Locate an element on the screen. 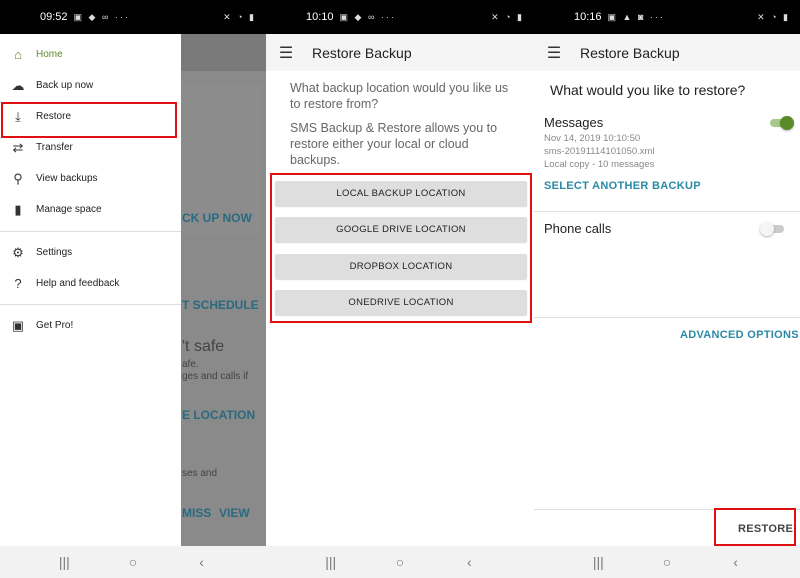 Image resolution: width=800 pixels, height=578 pixels. restore-question: What would you like to restore? is located at coordinates (648, 90).